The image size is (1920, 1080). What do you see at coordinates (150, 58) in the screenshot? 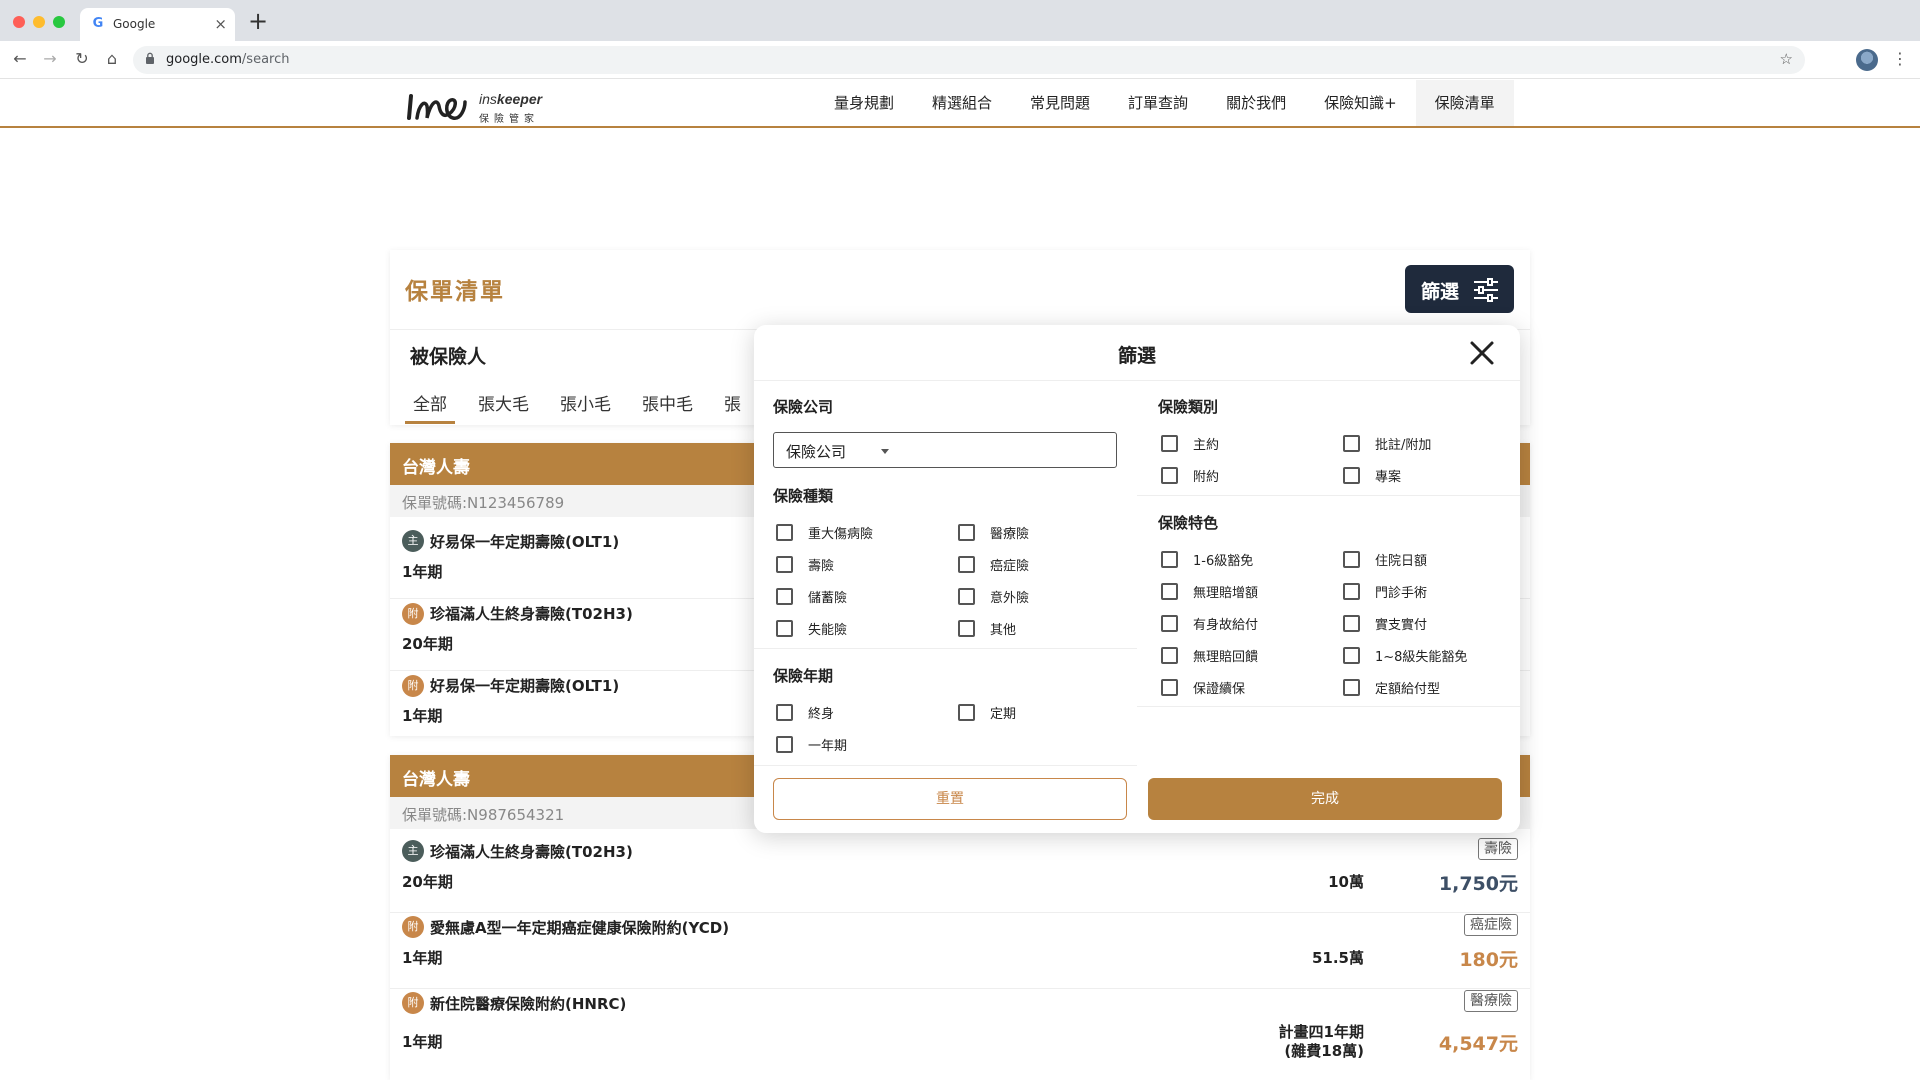
I see `lock-icon` at bounding box center [150, 58].